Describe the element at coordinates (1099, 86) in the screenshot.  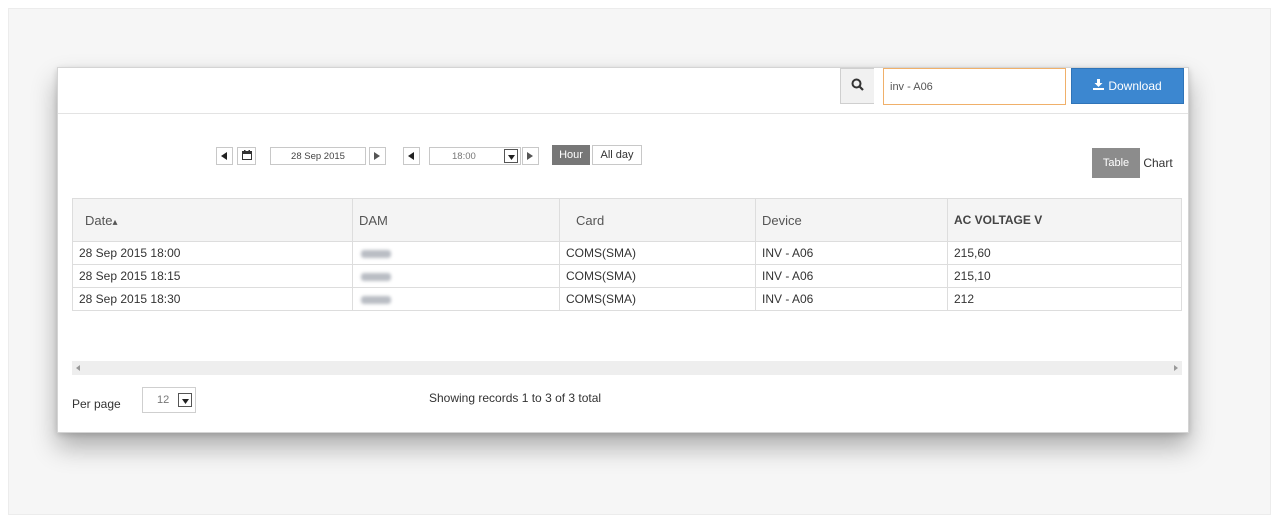
I see `download-icon` at that location.